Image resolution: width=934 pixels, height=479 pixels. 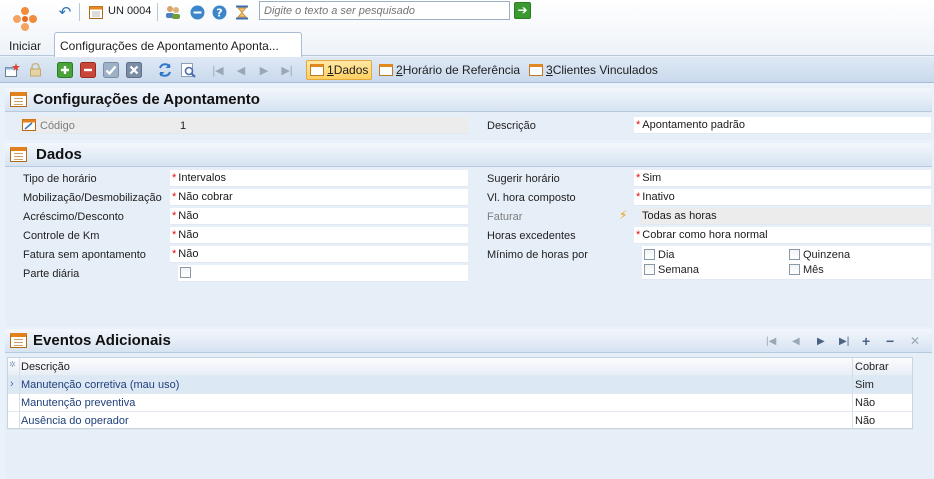 What do you see at coordinates (96, 12) in the screenshot?
I see `calendar-icon` at bounding box center [96, 12].